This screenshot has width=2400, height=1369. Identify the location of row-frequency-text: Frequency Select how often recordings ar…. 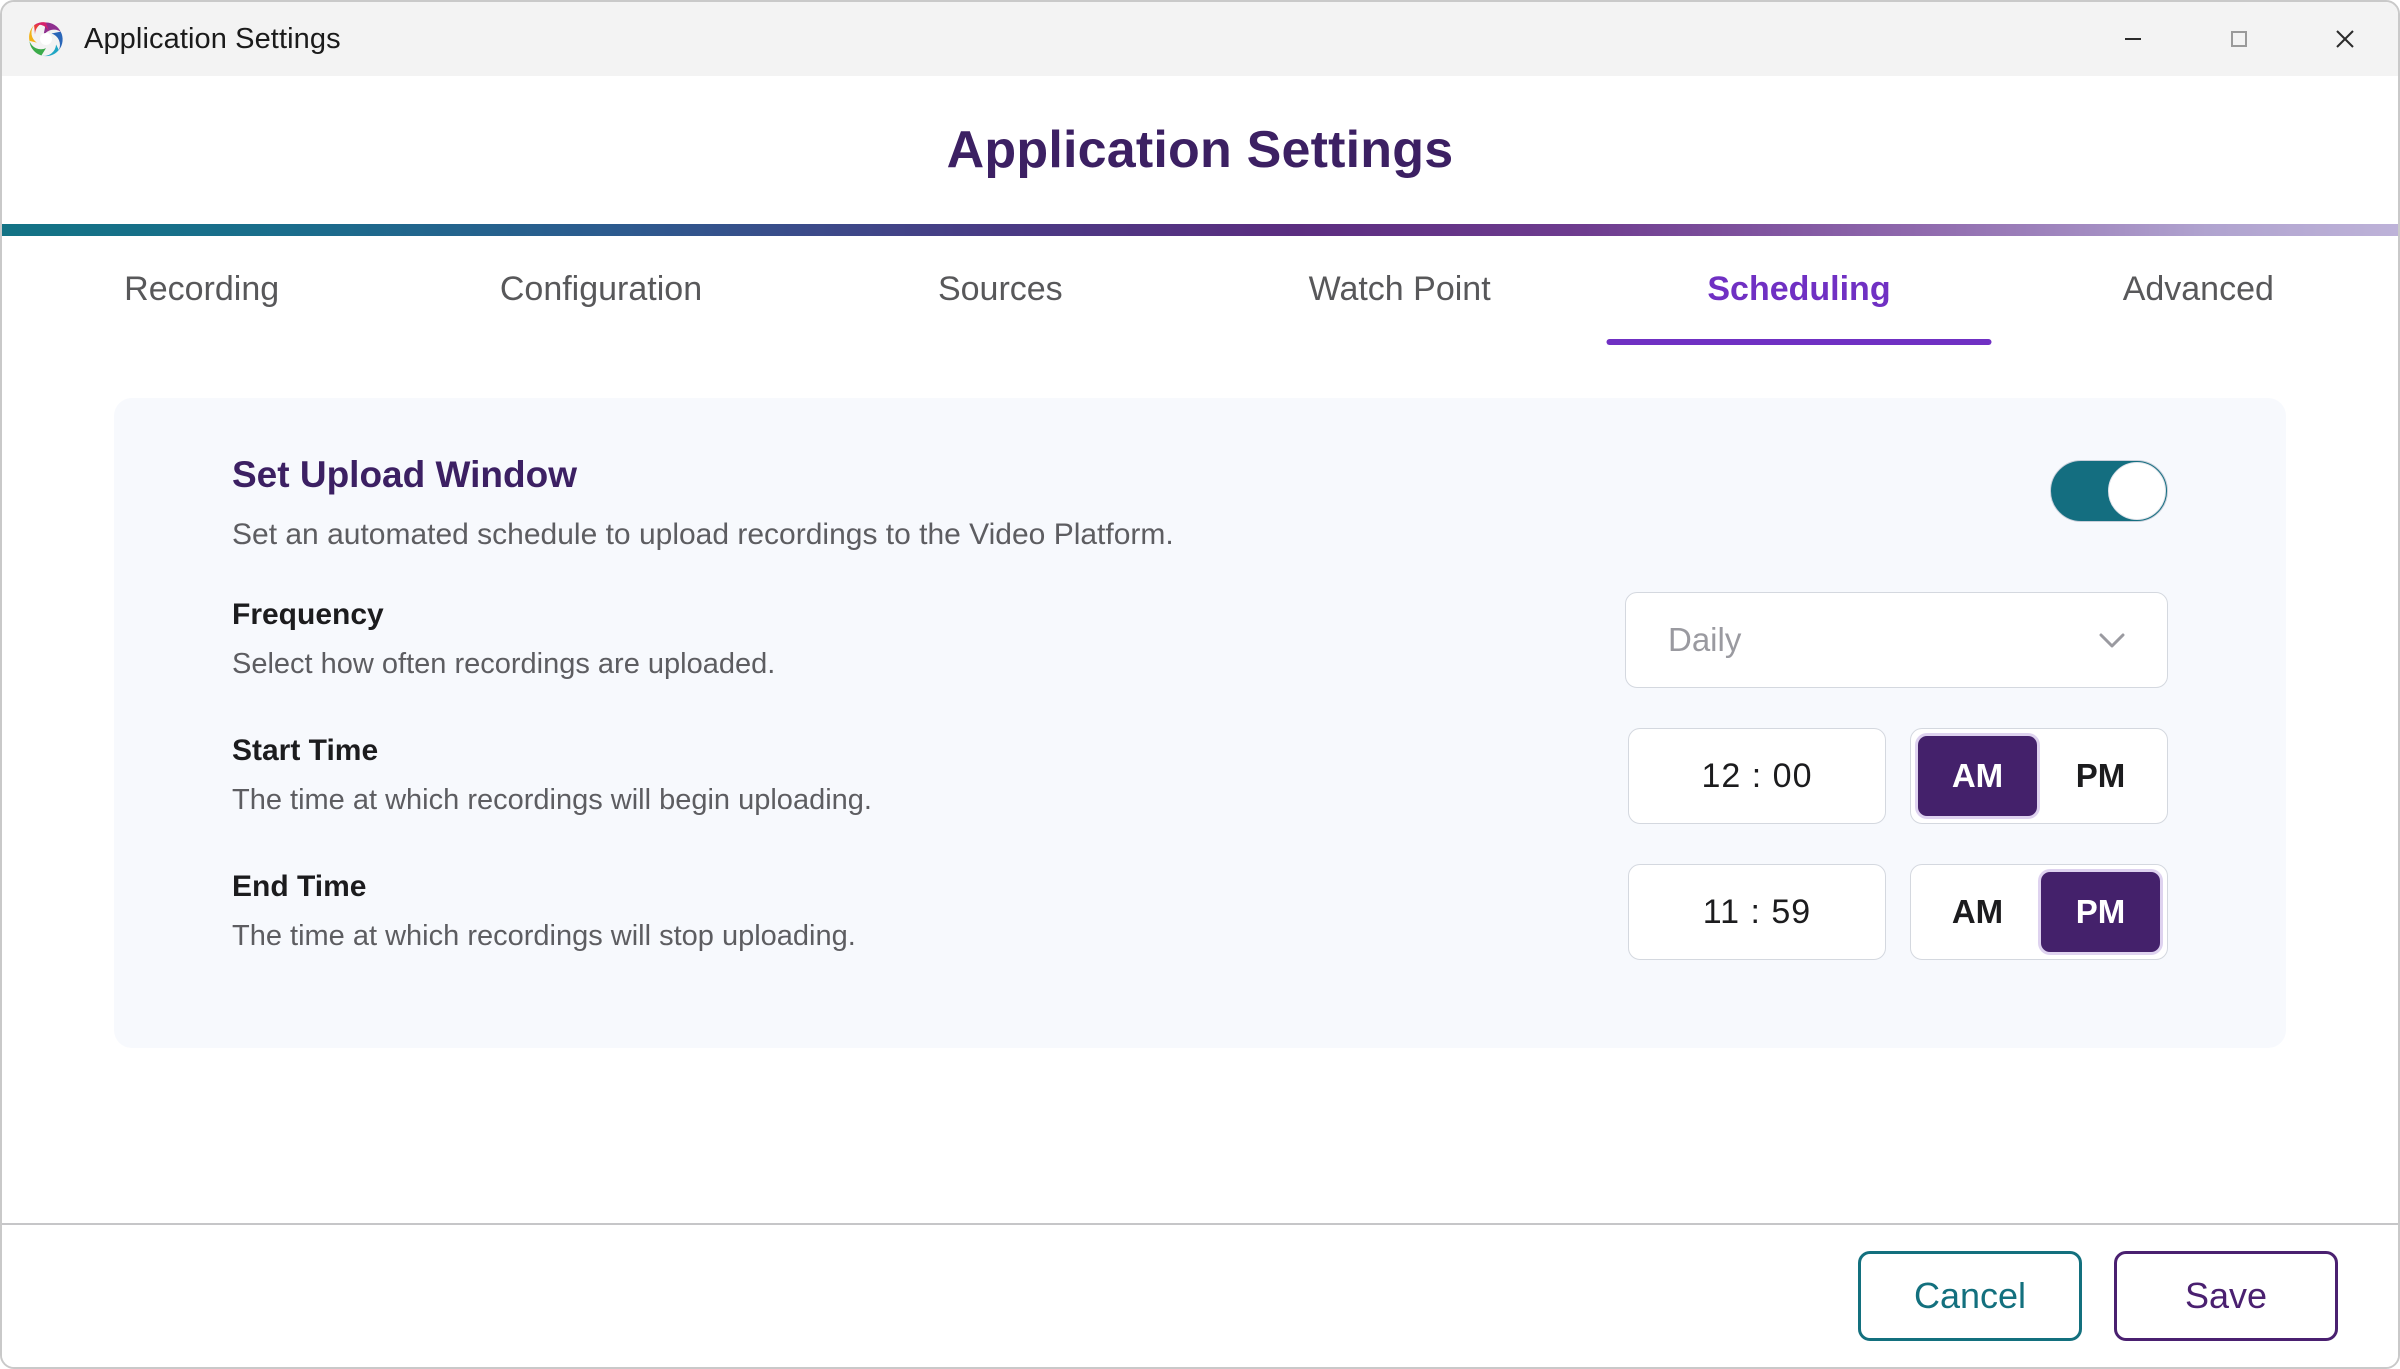
(503, 636).